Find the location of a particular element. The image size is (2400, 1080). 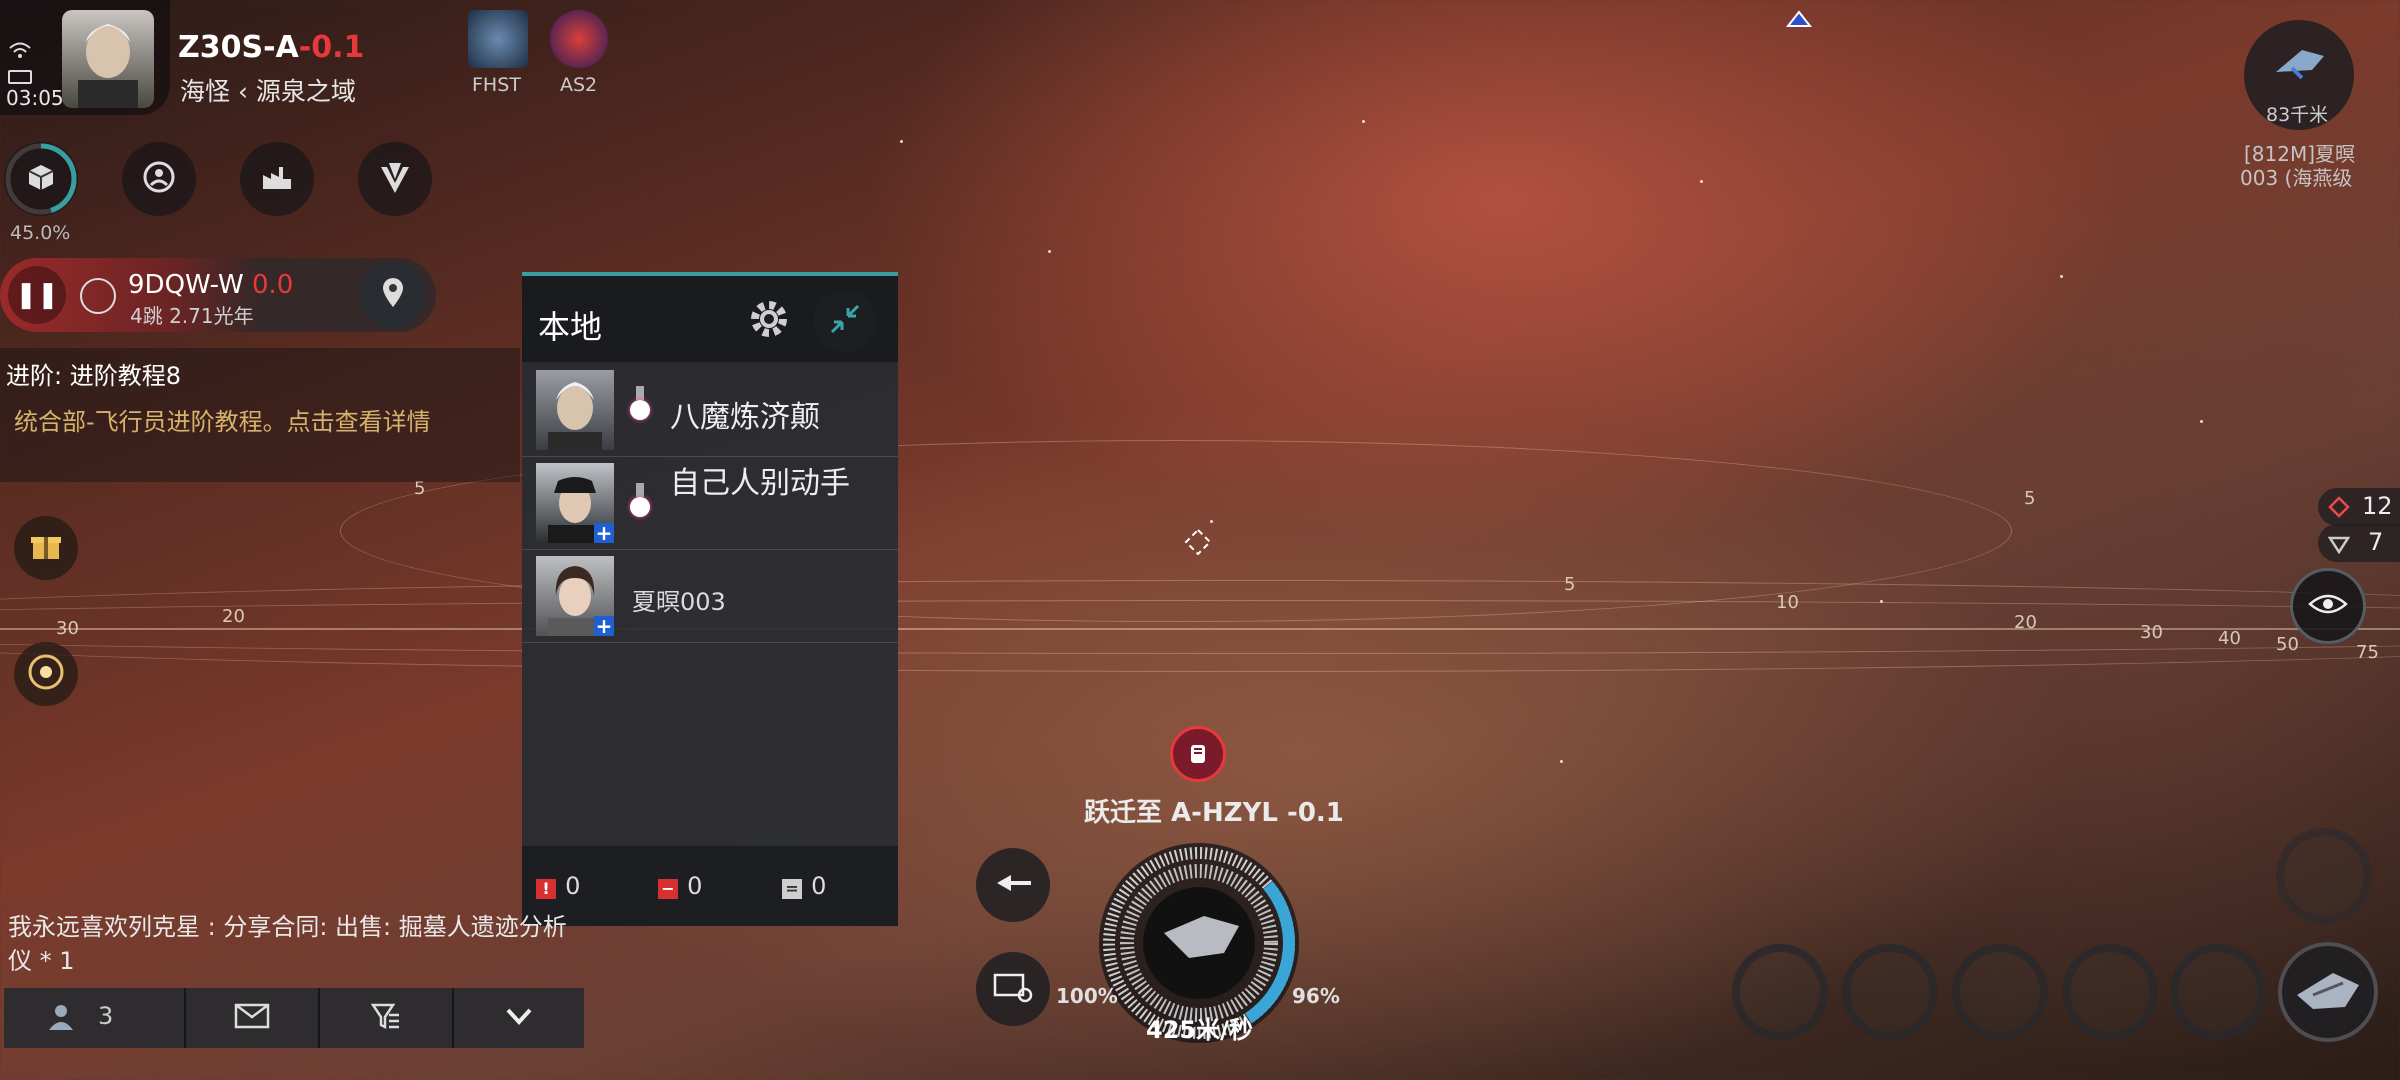

wifi-icon is located at coordinates (20, 52).